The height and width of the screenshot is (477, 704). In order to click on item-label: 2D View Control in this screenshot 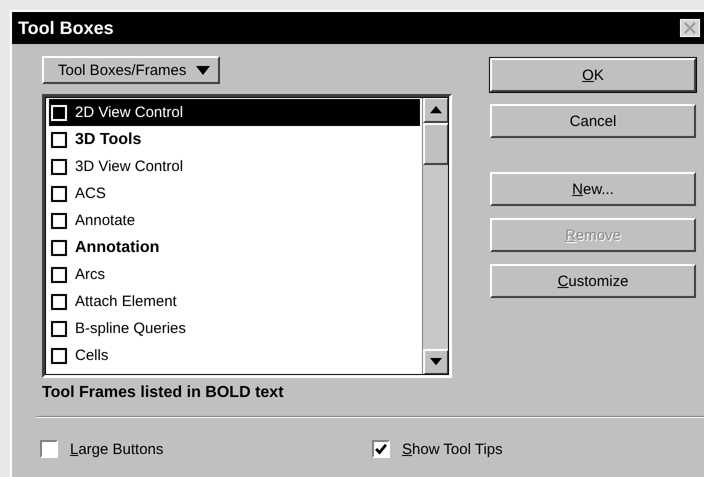, I will do `click(129, 112)`.